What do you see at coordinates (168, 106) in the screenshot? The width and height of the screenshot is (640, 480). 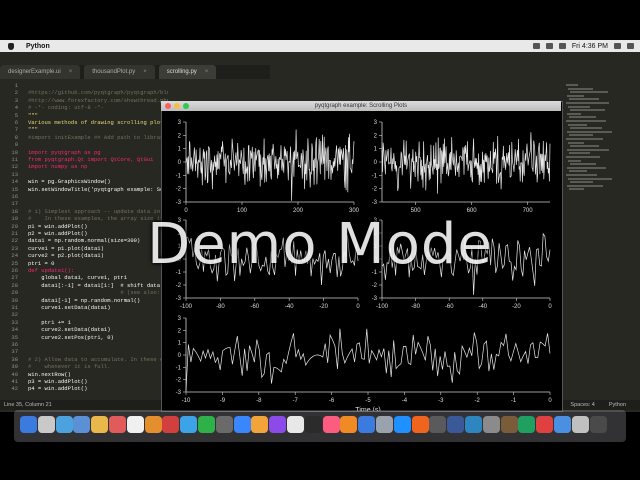 I see `window-close-button` at bounding box center [168, 106].